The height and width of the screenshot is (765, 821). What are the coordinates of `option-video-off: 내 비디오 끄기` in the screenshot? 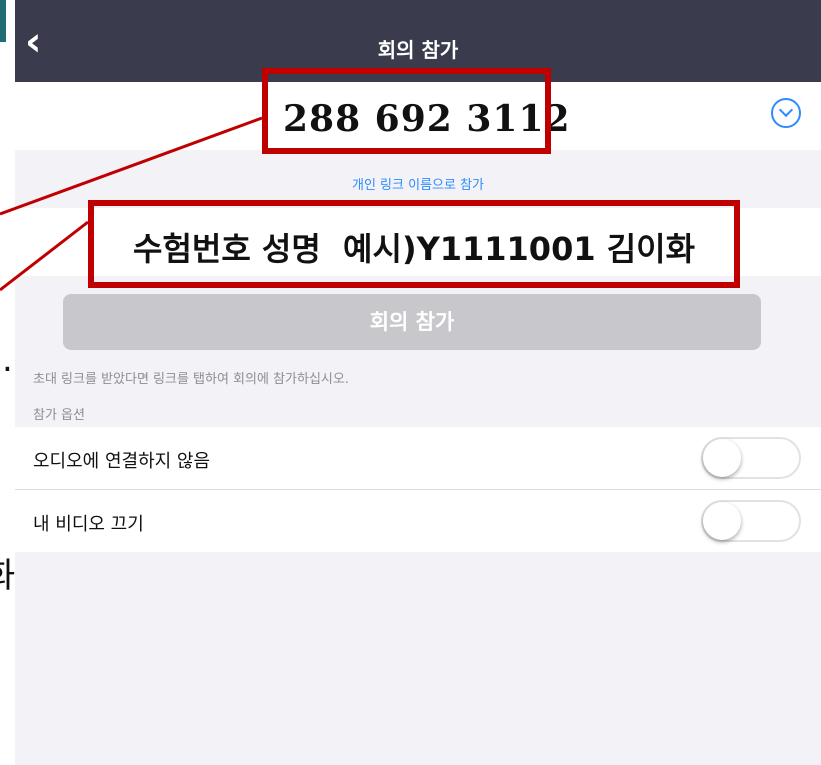 It's located at (418, 521).